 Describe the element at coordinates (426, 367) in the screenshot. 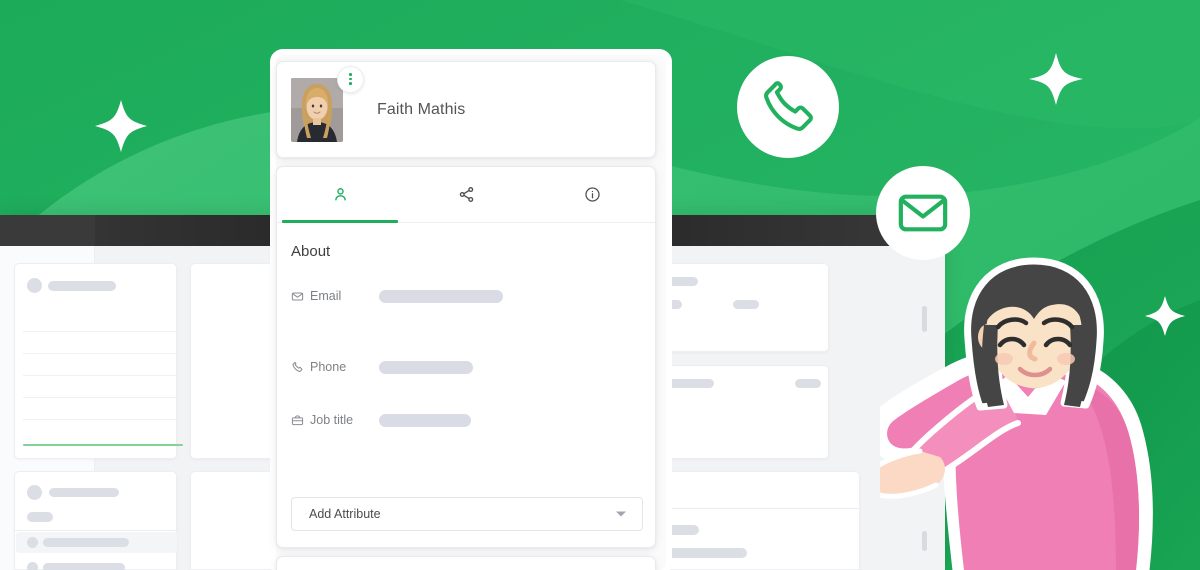

I see `attribute-value-placeholder-phone` at that location.